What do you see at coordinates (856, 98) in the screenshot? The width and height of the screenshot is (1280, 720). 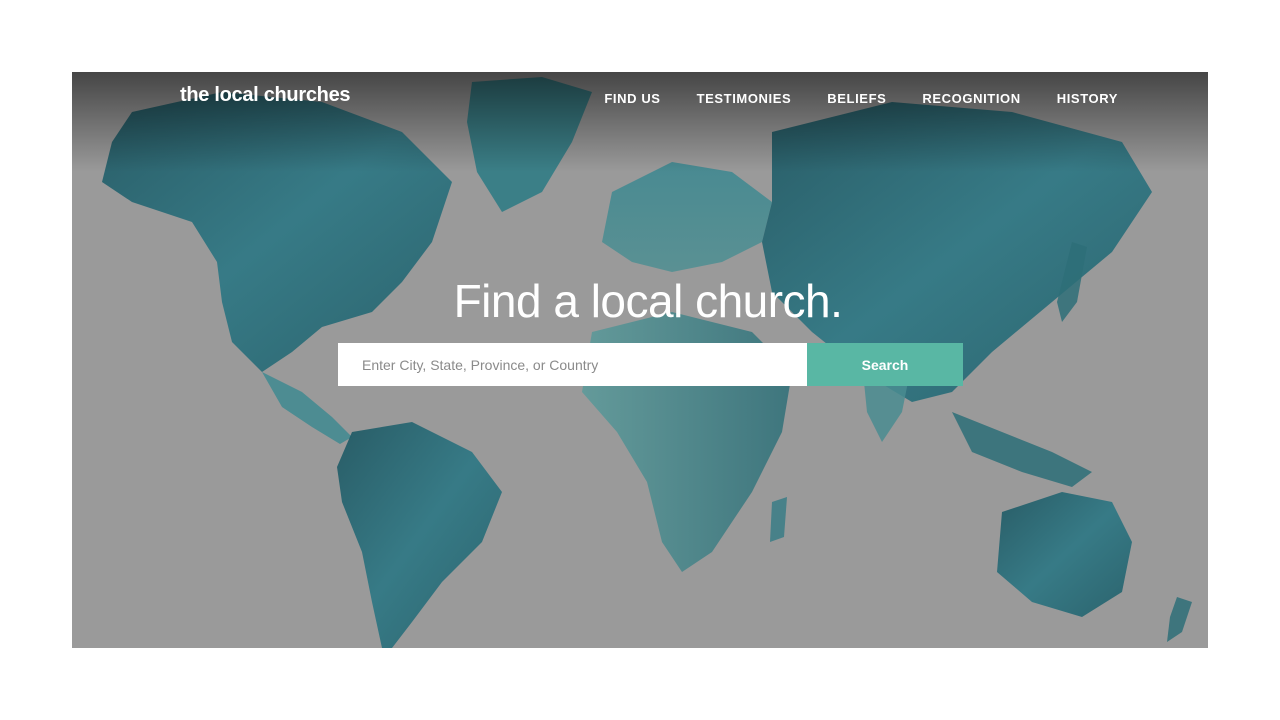 I see `nav-item-beliefs: BELIEFS` at bounding box center [856, 98].